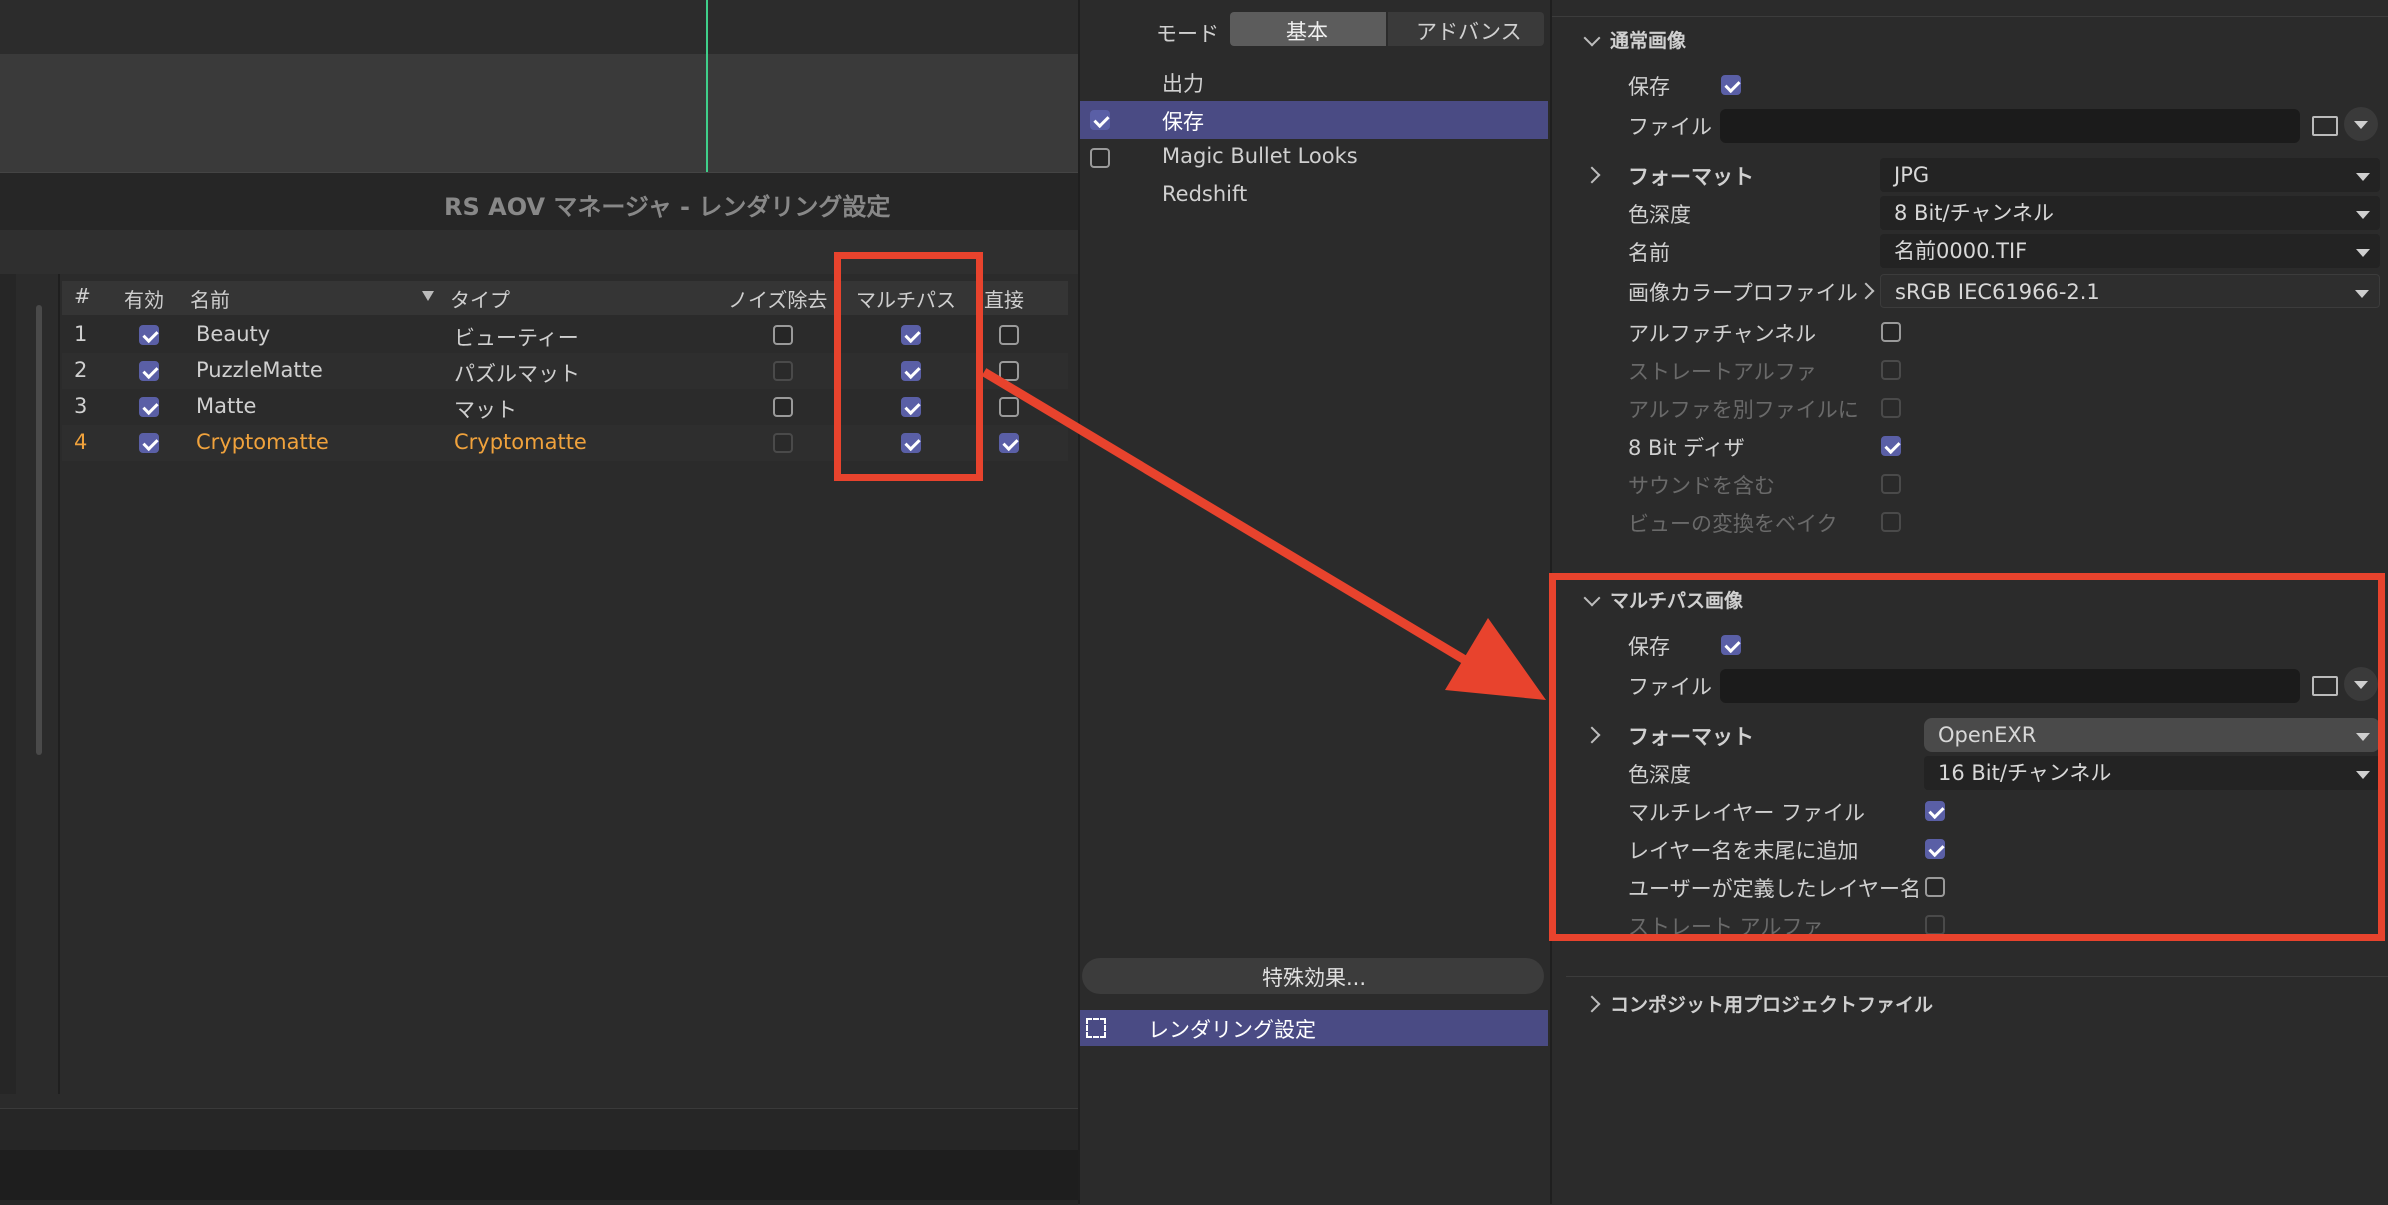 The width and height of the screenshot is (2388, 1205). Describe the element at coordinates (1263, 534) in the screenshot. I see `annotation-arrow` at that location.